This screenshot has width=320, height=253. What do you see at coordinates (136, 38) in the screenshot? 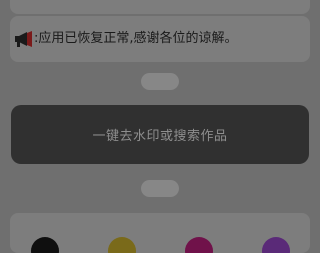
I see `notice-text: :应用已恢复正常,感谢各位的谅解。` at bounding box center [136, 38].